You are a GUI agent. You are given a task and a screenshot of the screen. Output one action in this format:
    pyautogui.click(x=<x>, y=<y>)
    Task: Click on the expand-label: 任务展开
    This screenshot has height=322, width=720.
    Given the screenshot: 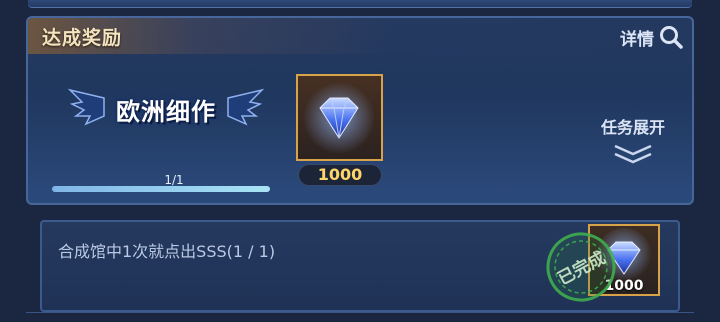 What is the action you would take?
    pyautogui.click(x=632, y=127)
    